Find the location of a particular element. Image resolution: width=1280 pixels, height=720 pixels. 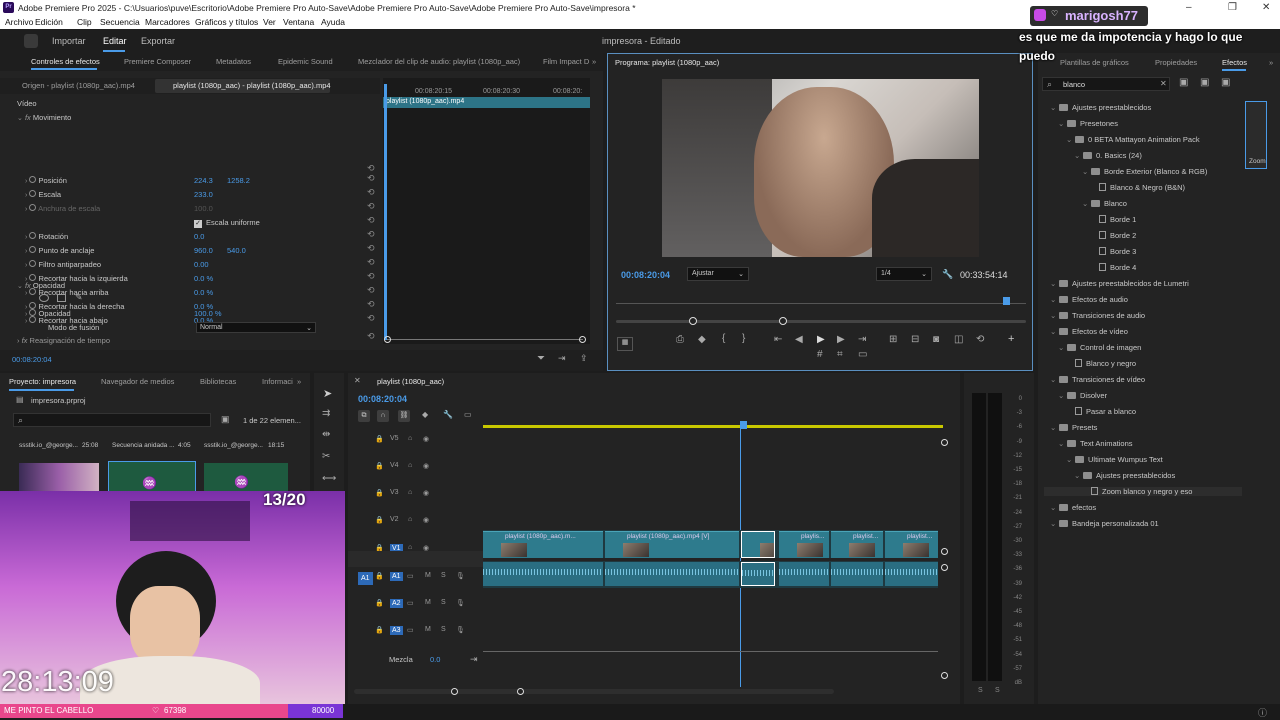

tab-informacion: Informaci is located at coordinates (277, 381).